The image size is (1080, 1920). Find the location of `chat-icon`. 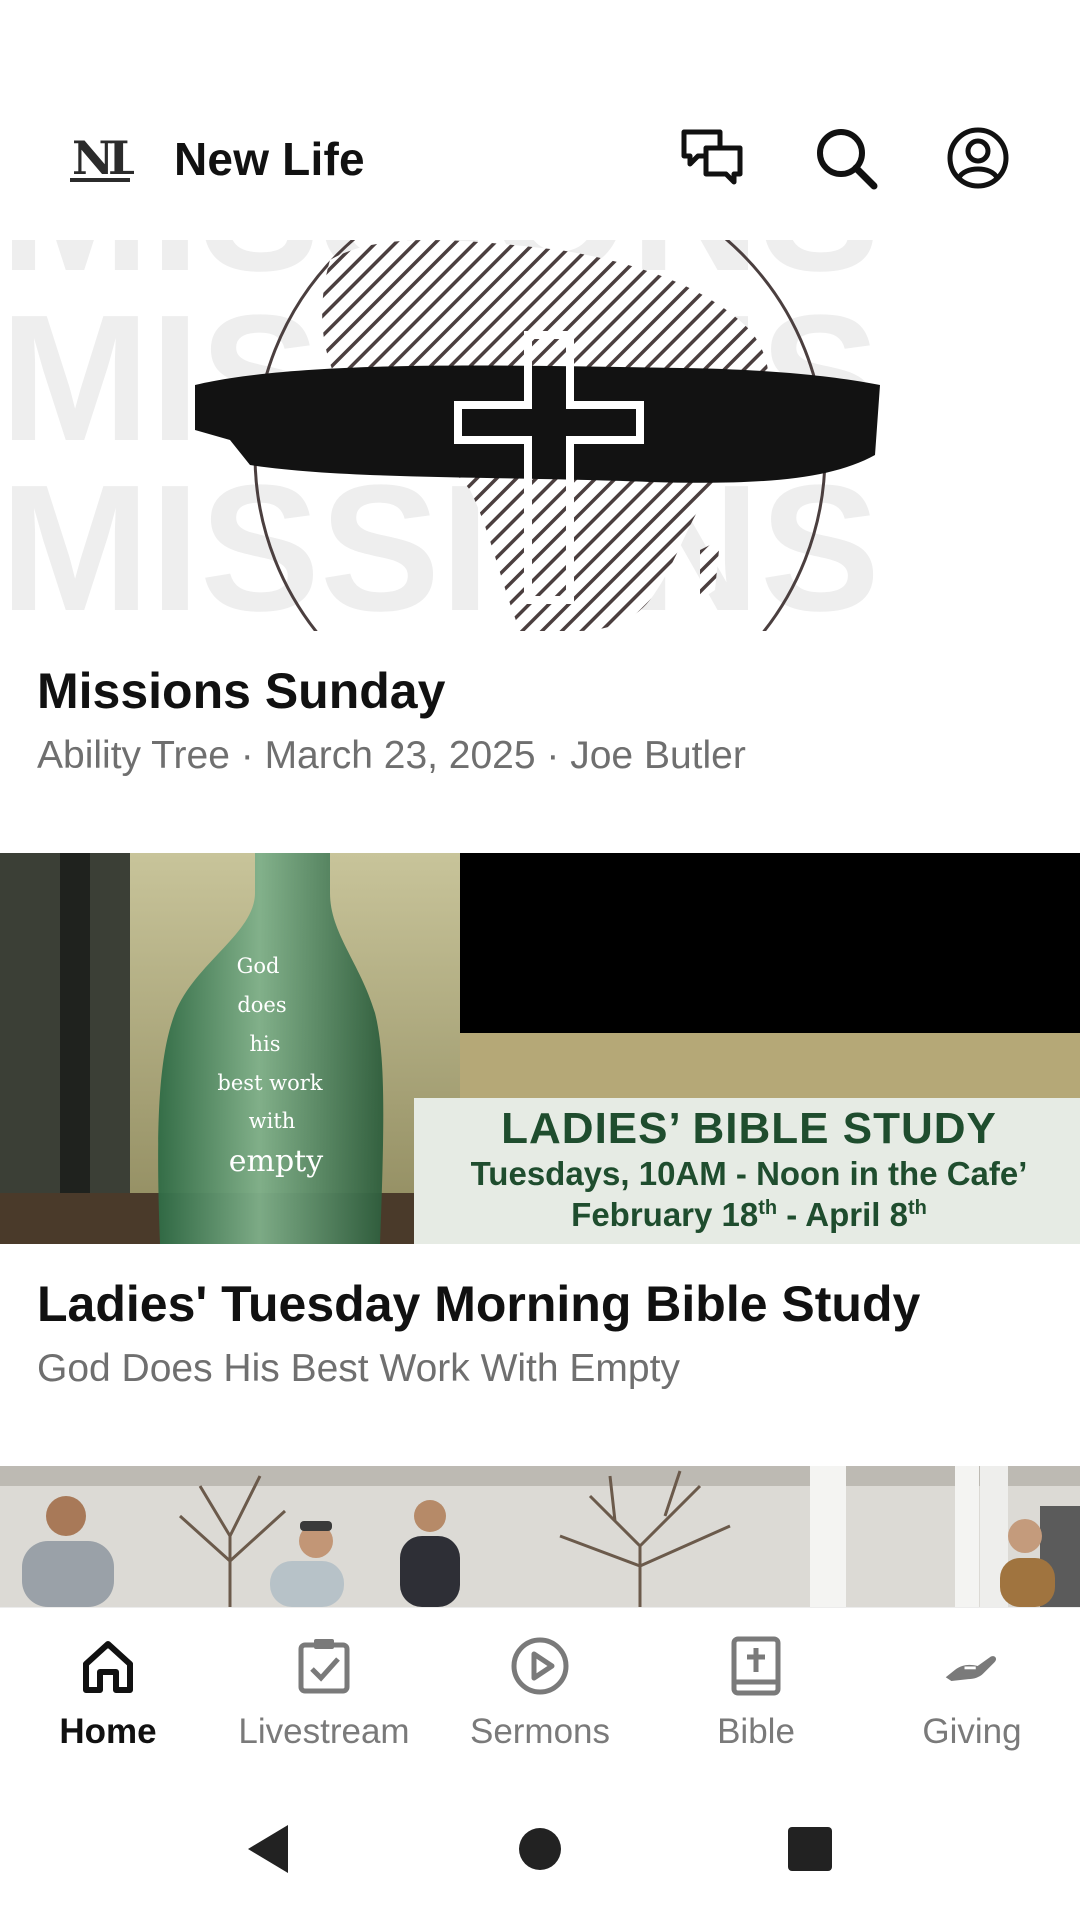

chat-icon is located at coordinates (712, 157).